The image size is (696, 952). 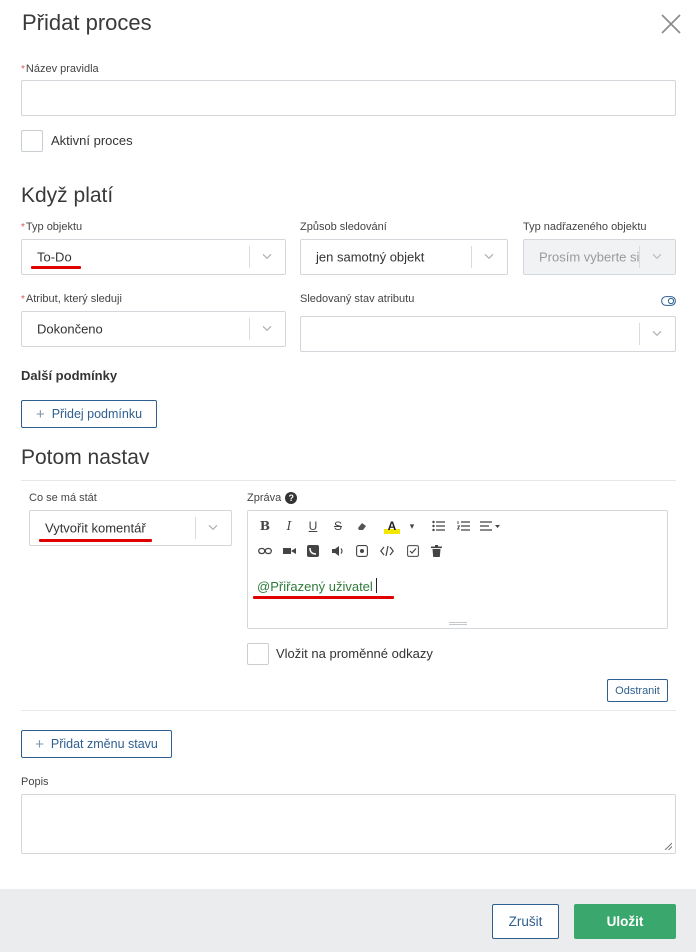 I want to click on object-type-select: To-Do, so click(x=153, y=257).